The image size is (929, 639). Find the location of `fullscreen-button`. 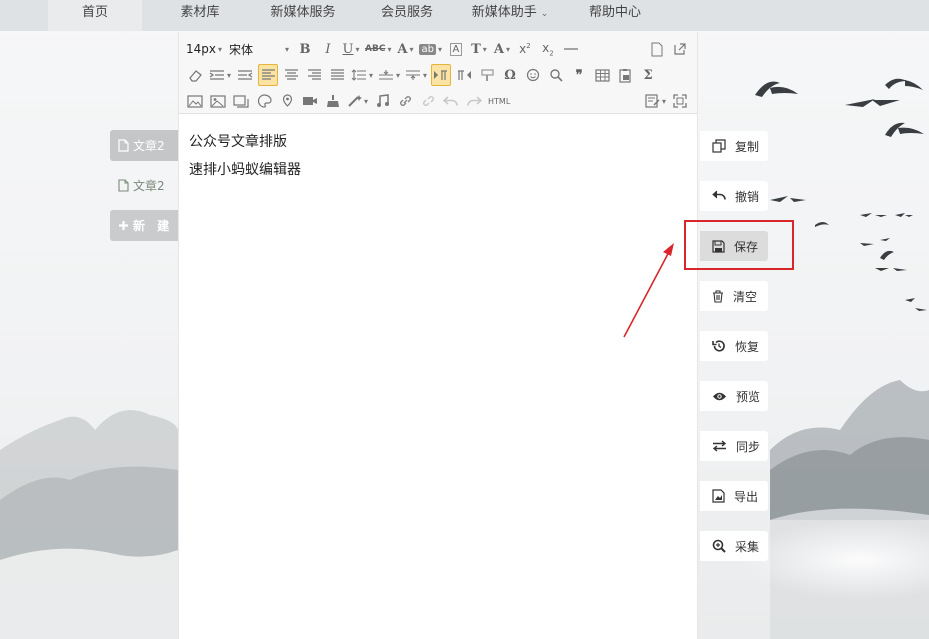

fullscreen-button is located at coordinates (680, 101).